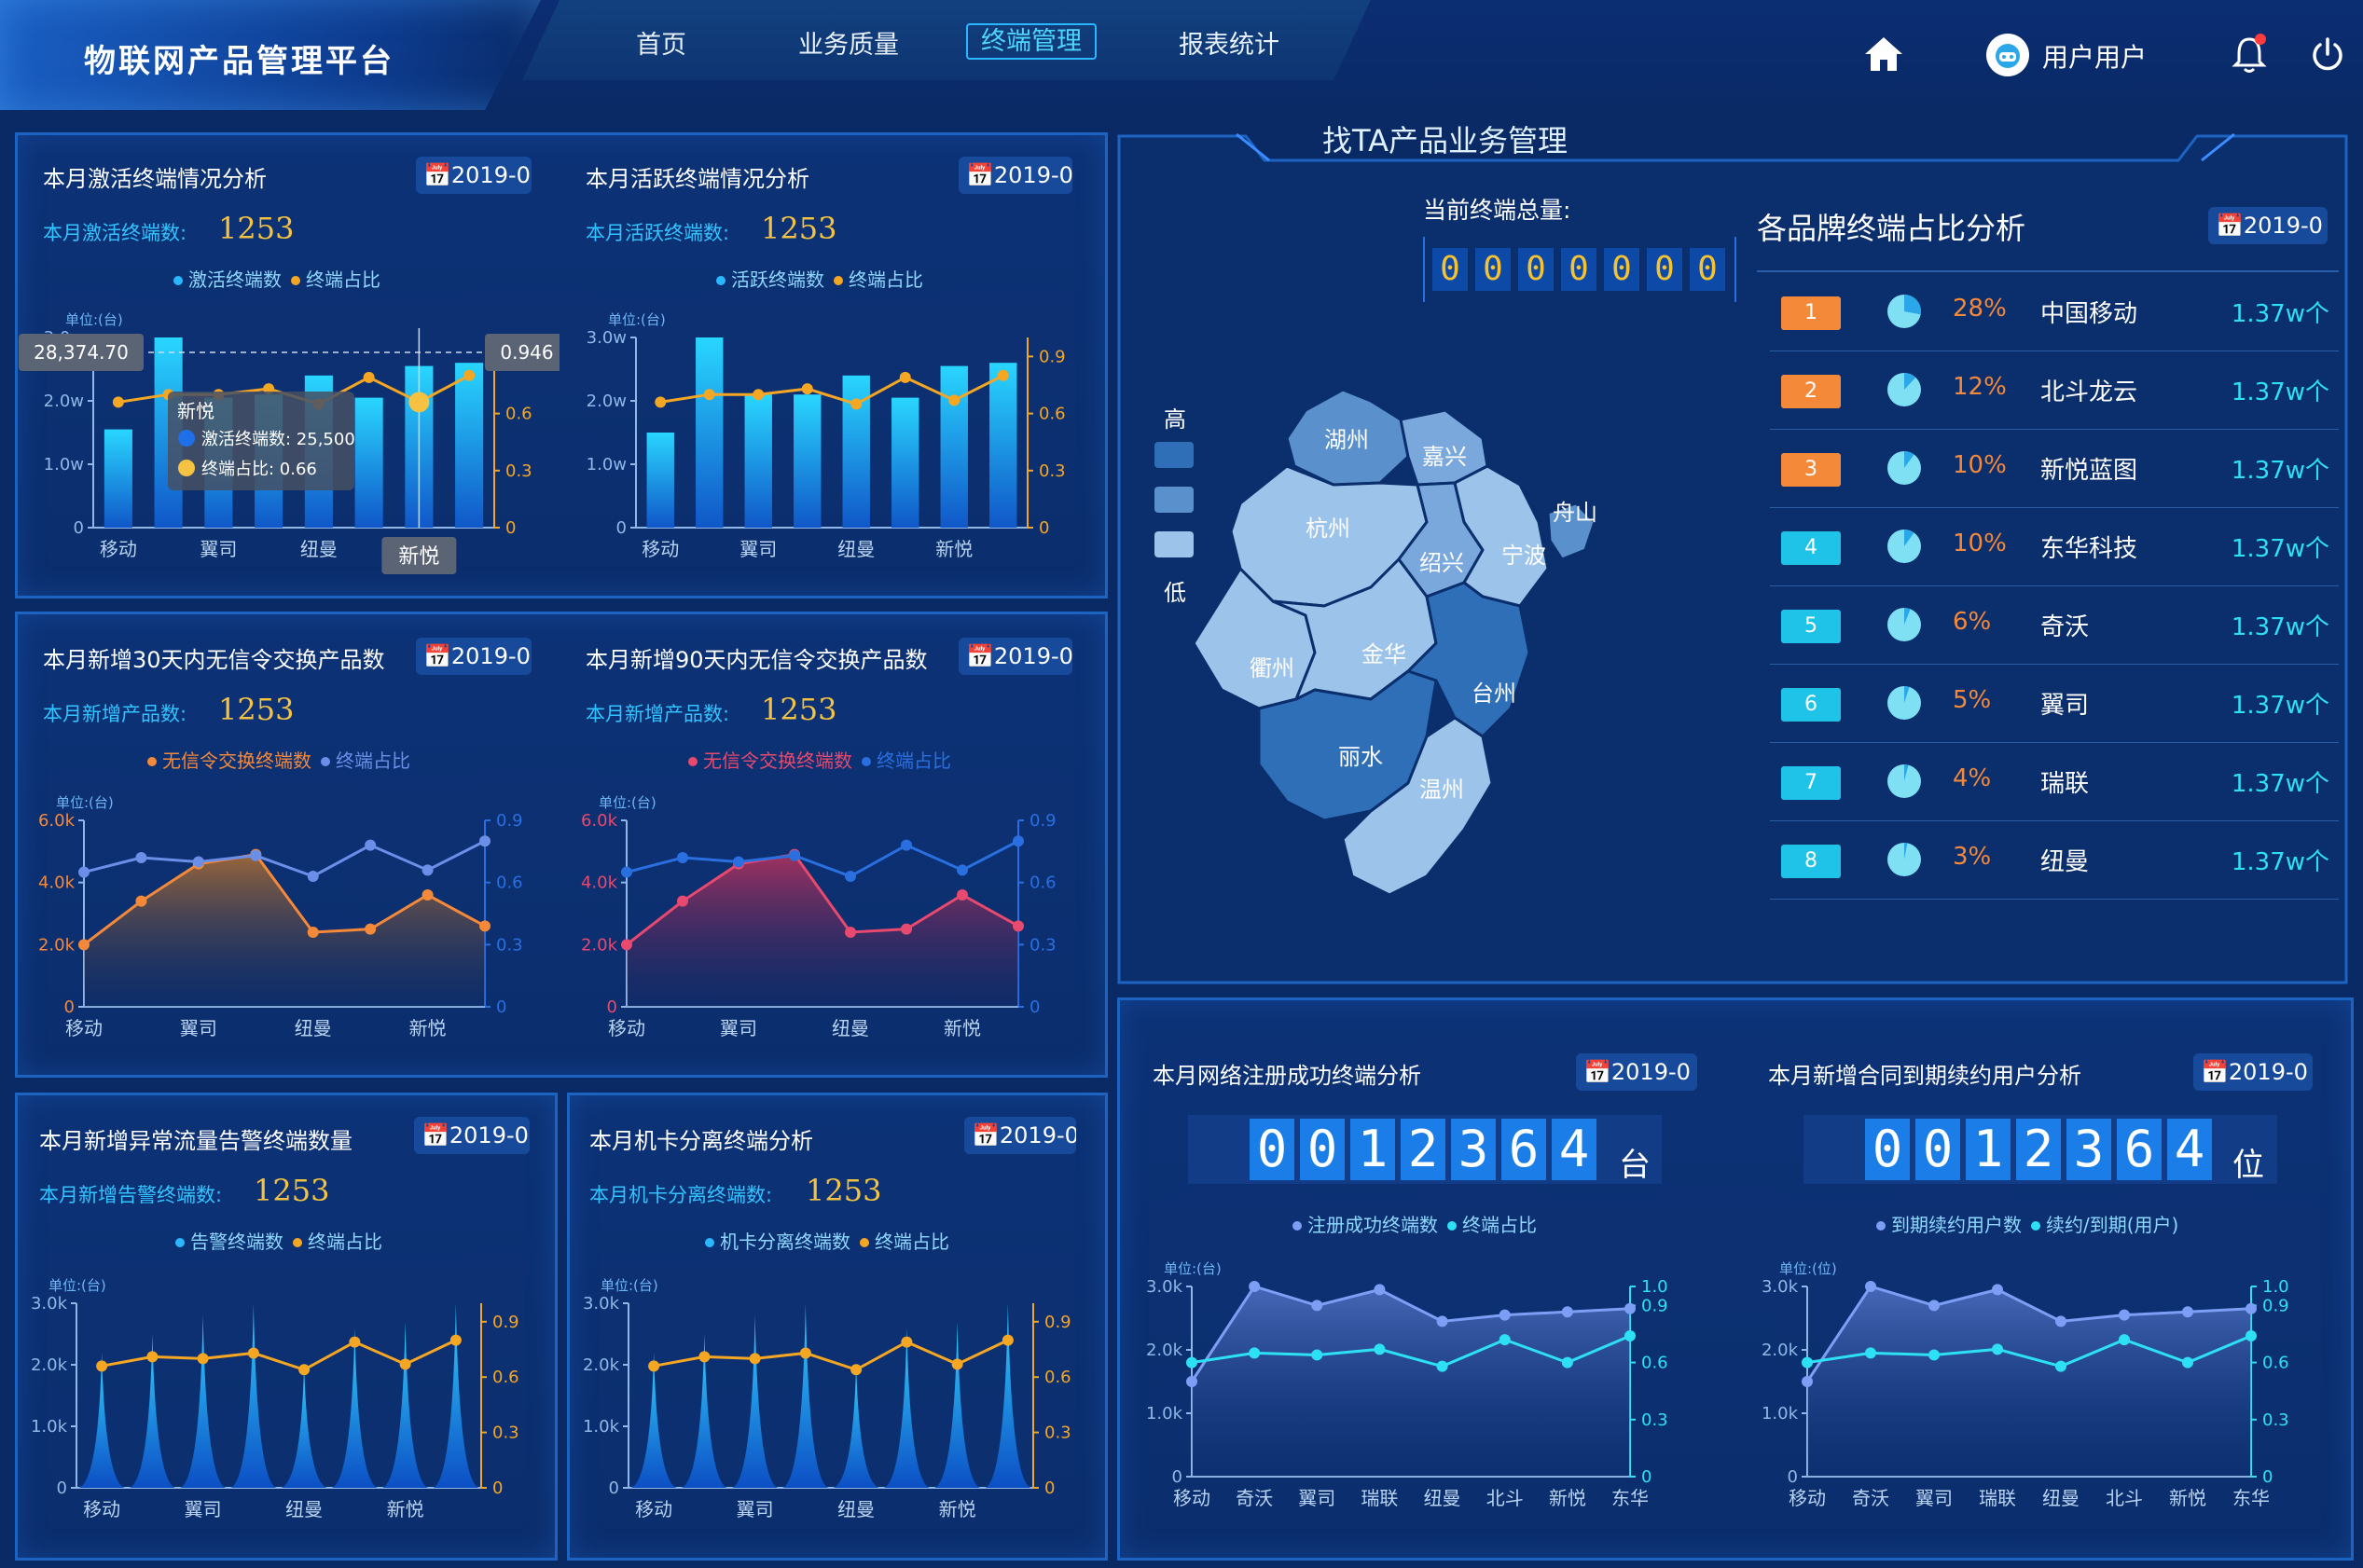 The image size is (2363, 1568). I want to click on panel2-date-picker: 📅2019-0, so click(1015, 175).